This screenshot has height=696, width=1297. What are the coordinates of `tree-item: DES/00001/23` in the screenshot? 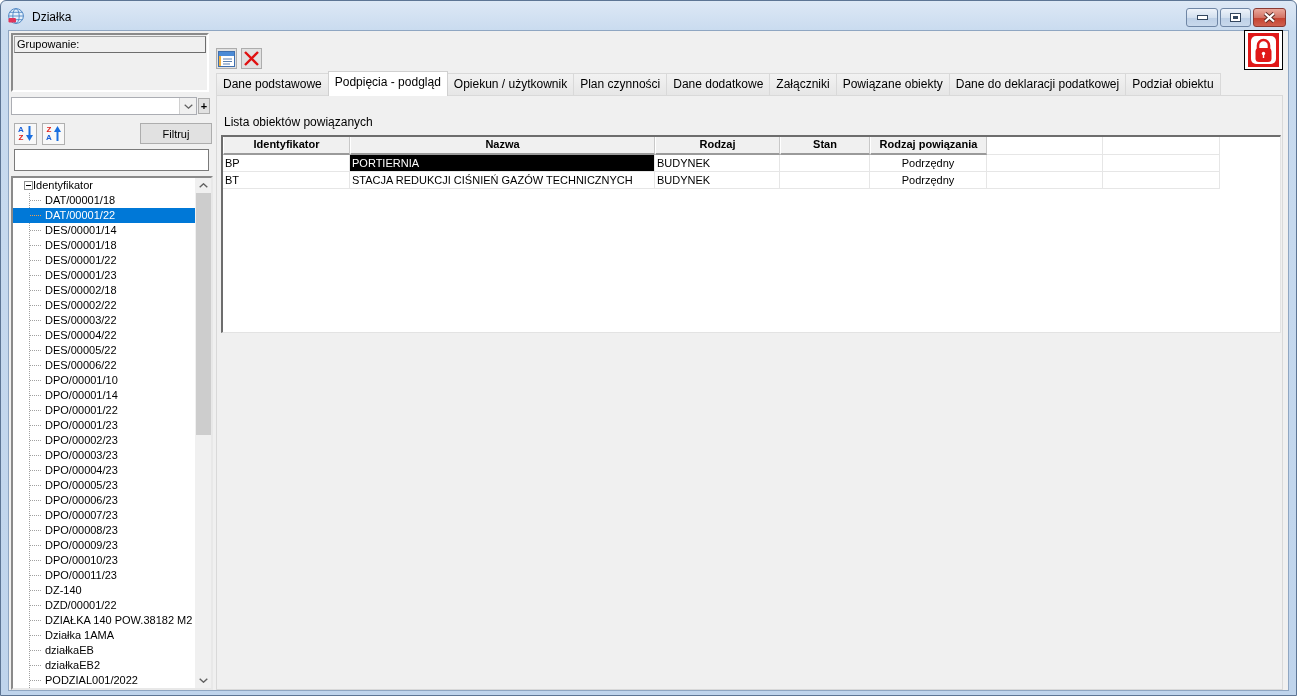 It's located at (104, 275).